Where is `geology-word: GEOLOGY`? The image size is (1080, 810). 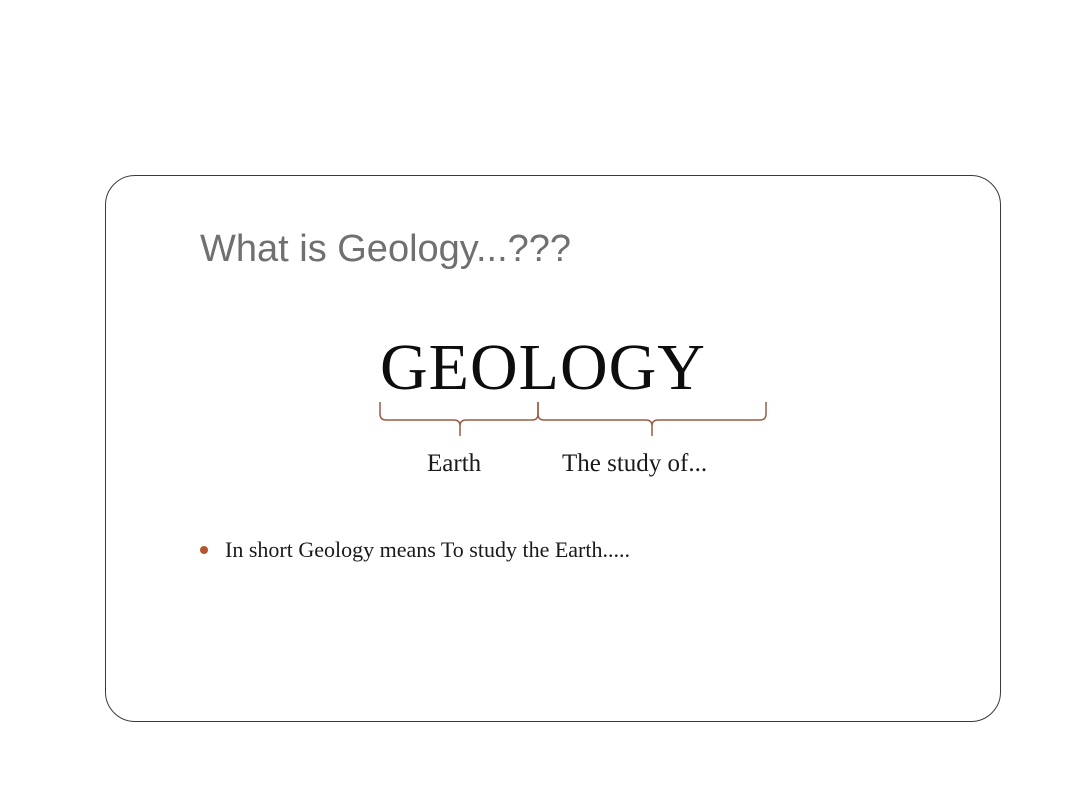 geology-word: GEOLOGY is located at coordinates (543, 367).